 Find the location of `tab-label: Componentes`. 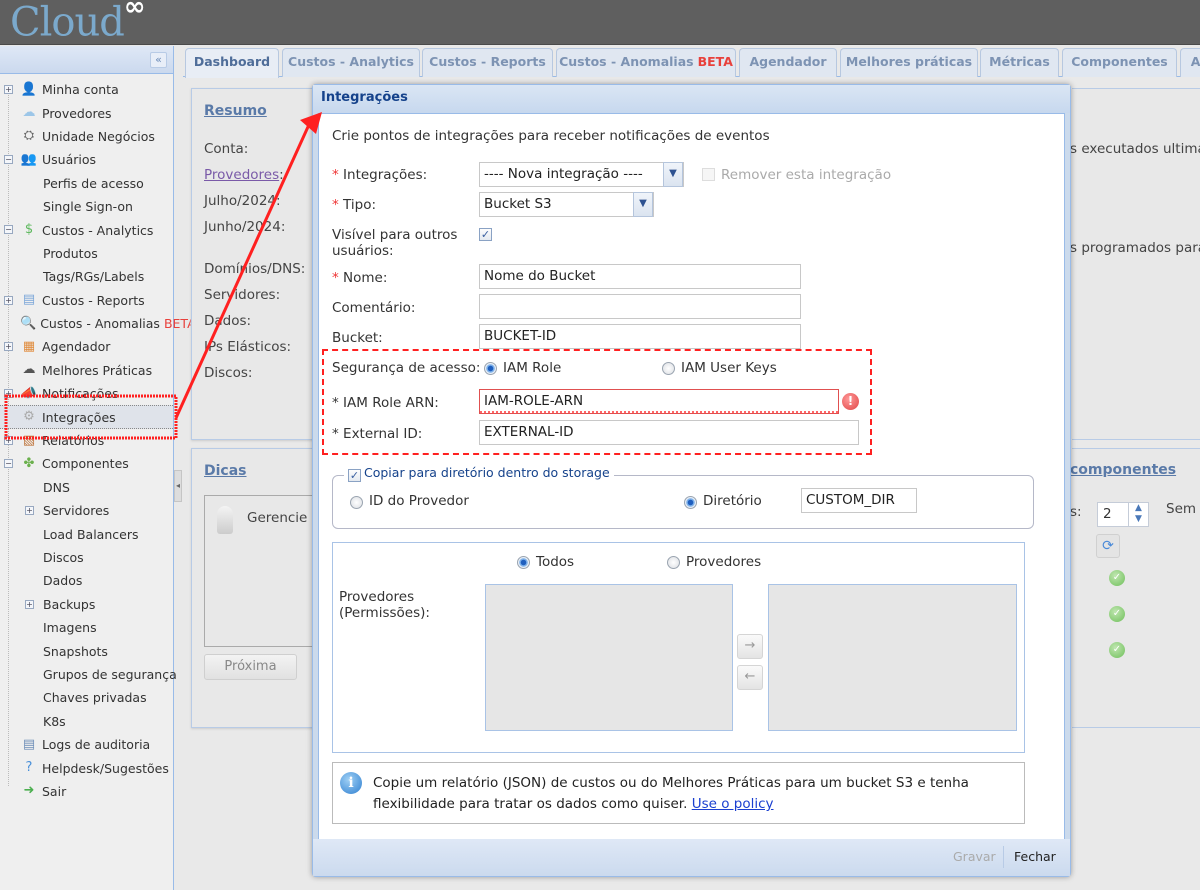

tab-label: Componentes is located at coordinates (1119, 61).